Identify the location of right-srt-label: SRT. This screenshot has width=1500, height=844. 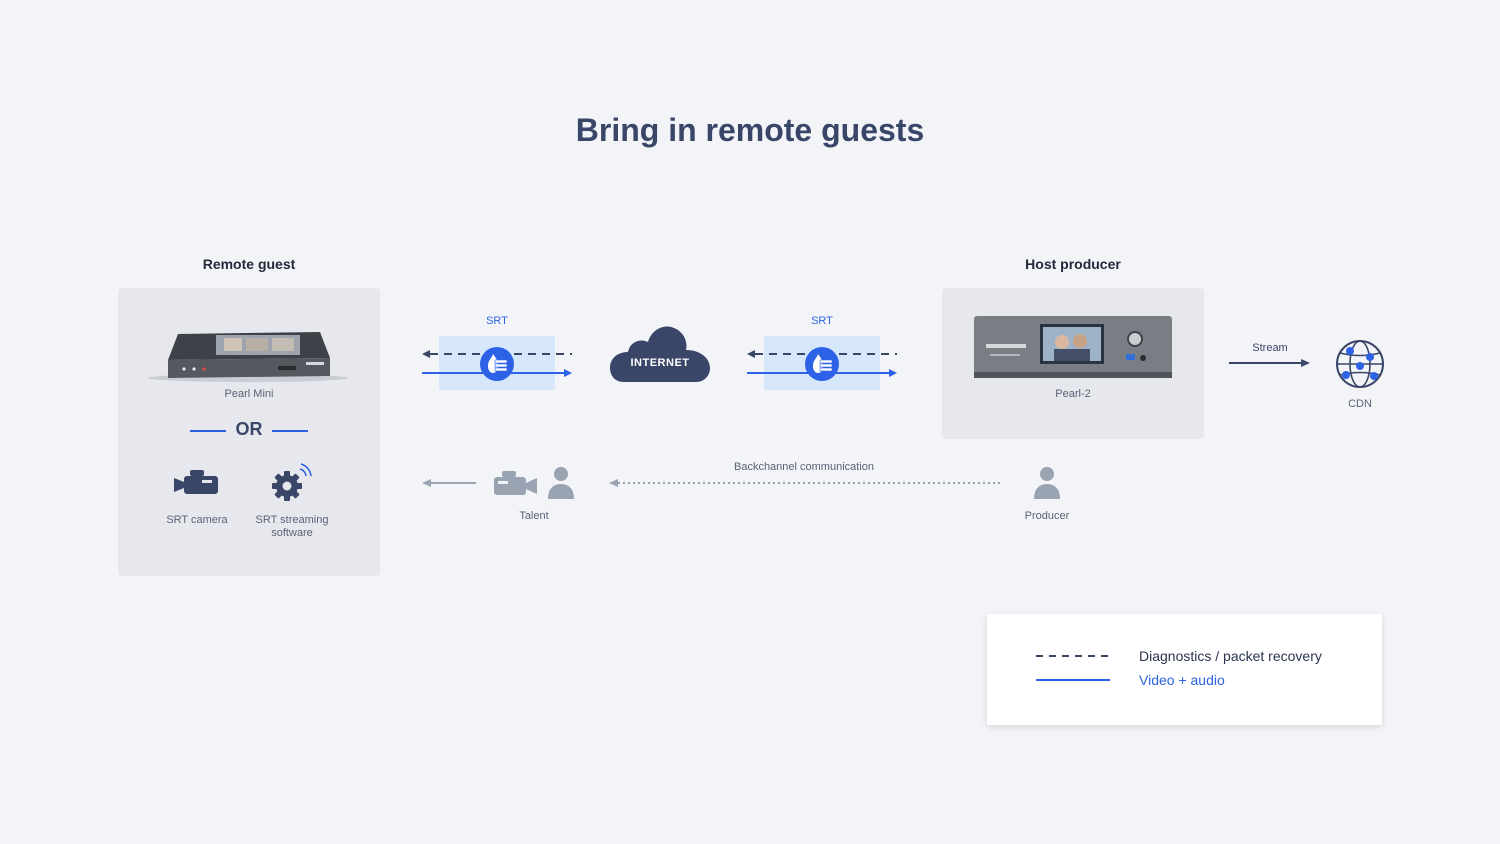
(822, 321).